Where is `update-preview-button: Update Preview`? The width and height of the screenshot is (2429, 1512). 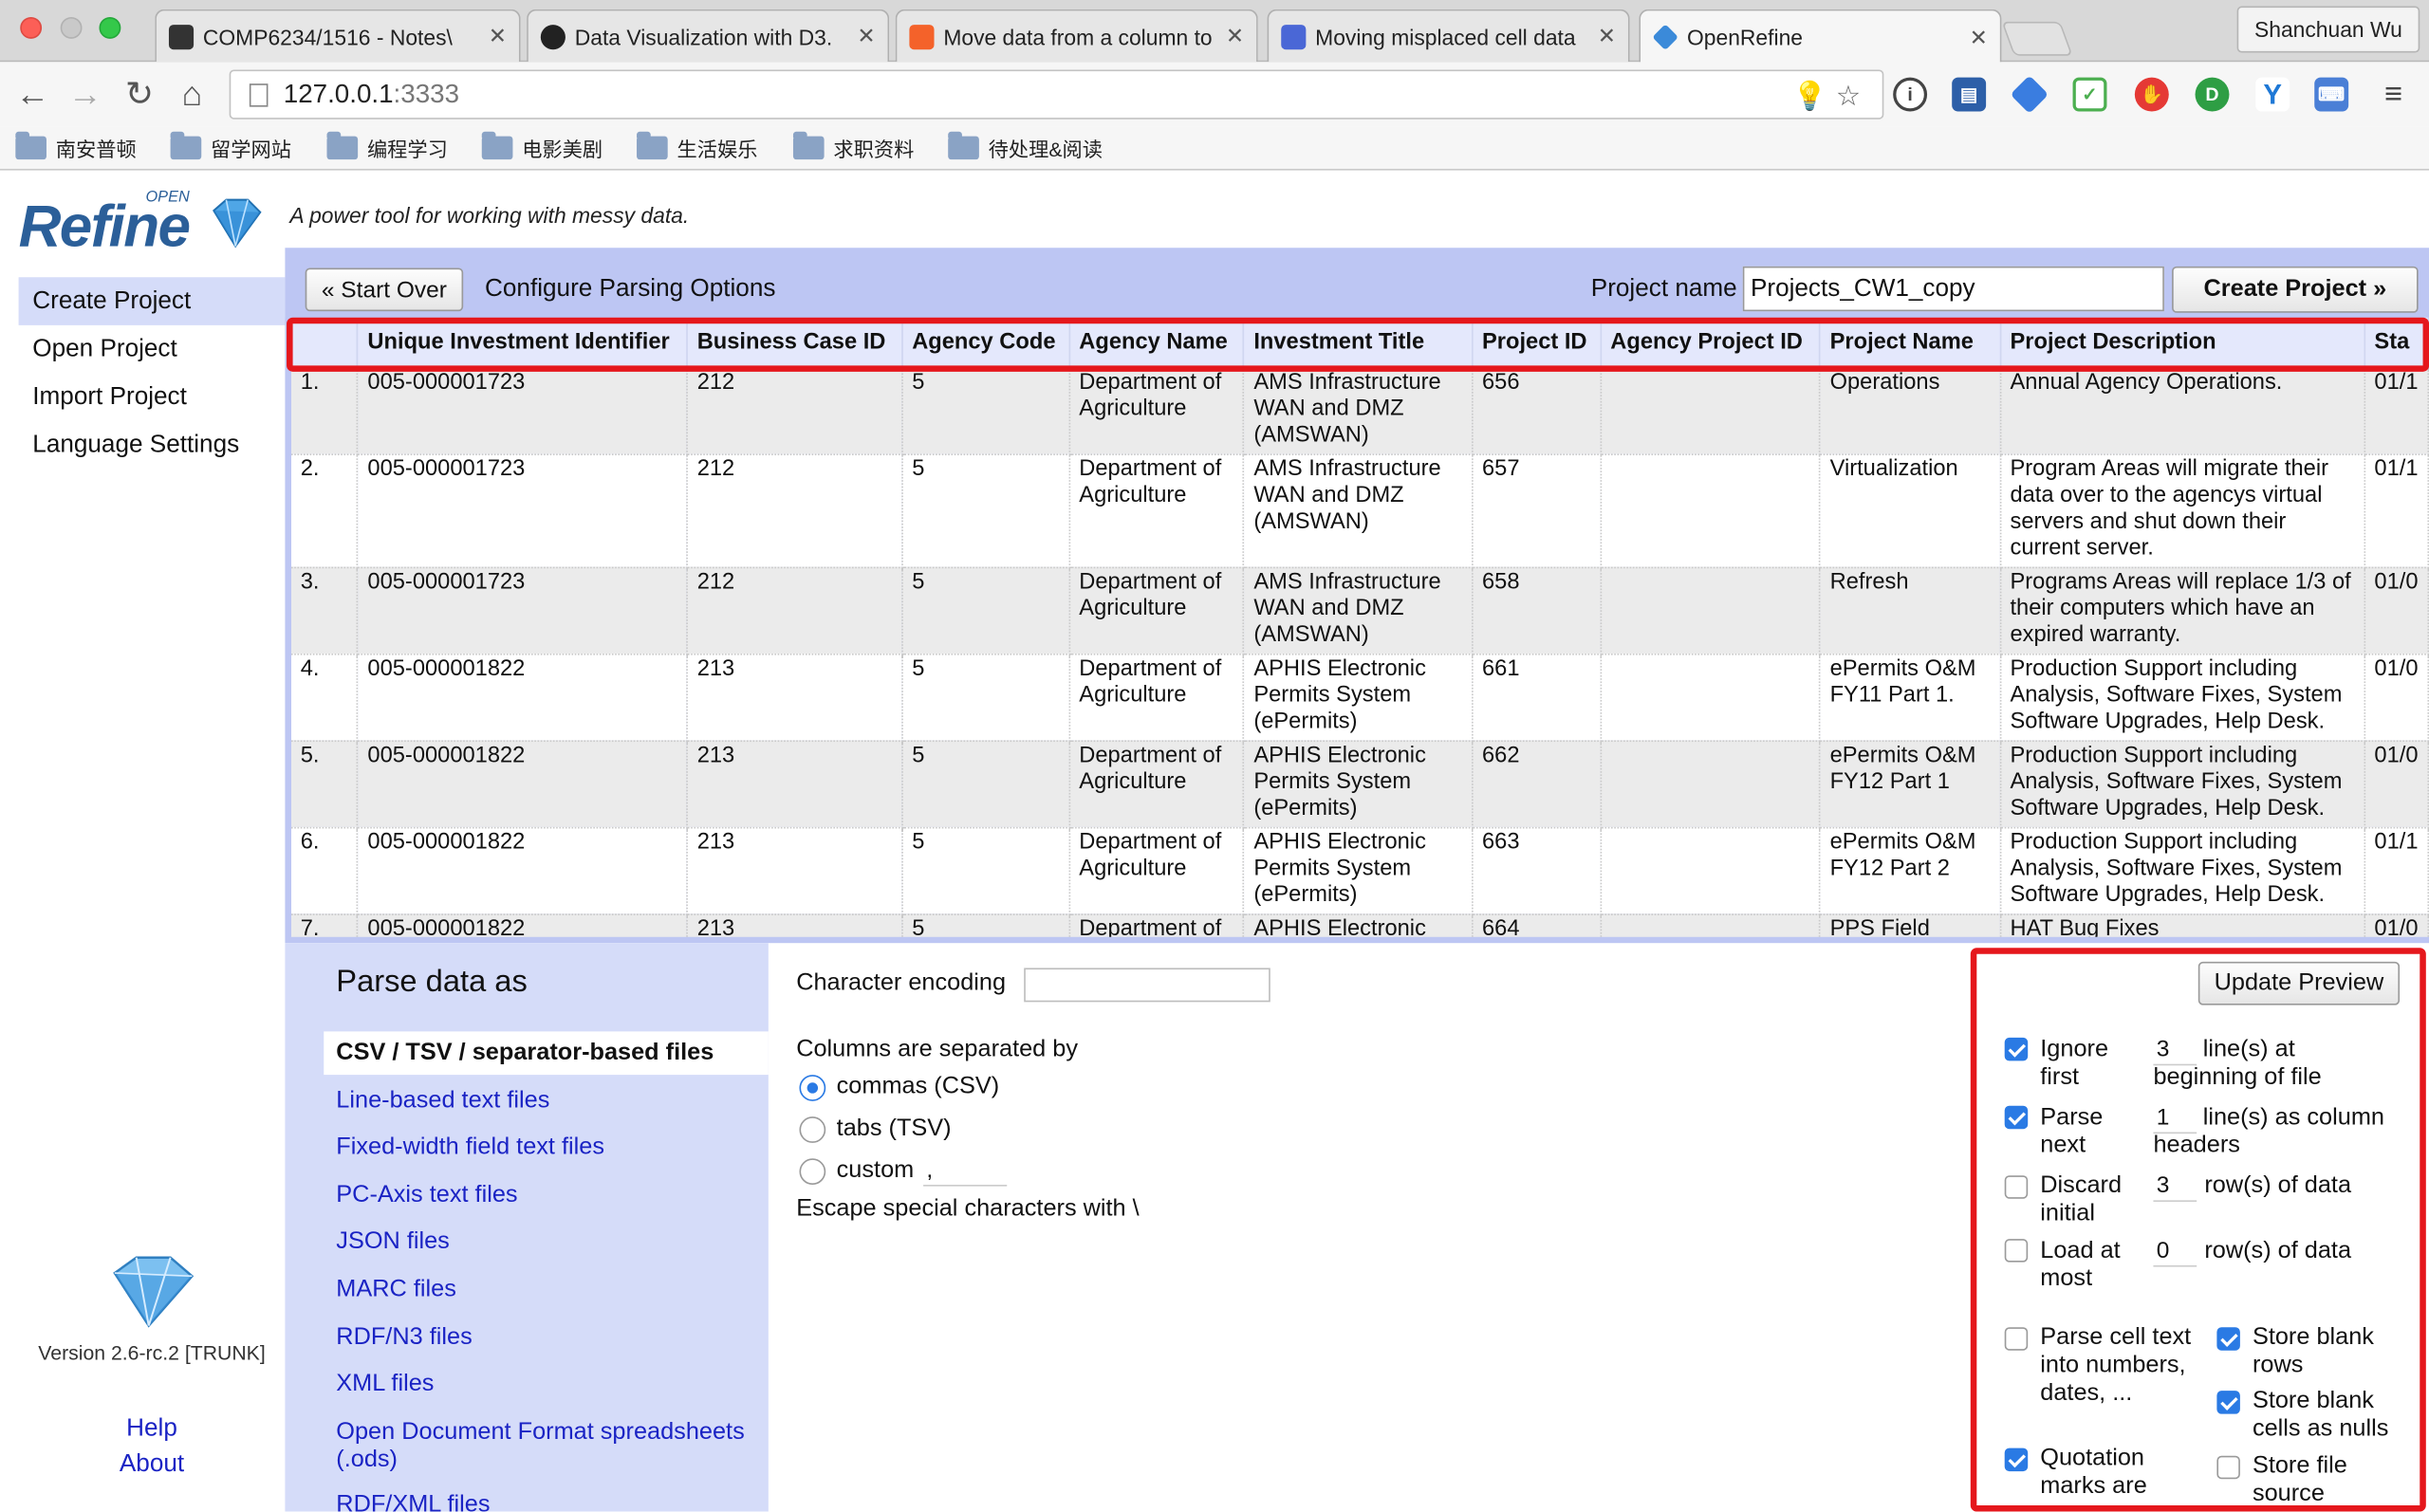 update-preview-button: Update Preview is located at coordinates (2299, 983).